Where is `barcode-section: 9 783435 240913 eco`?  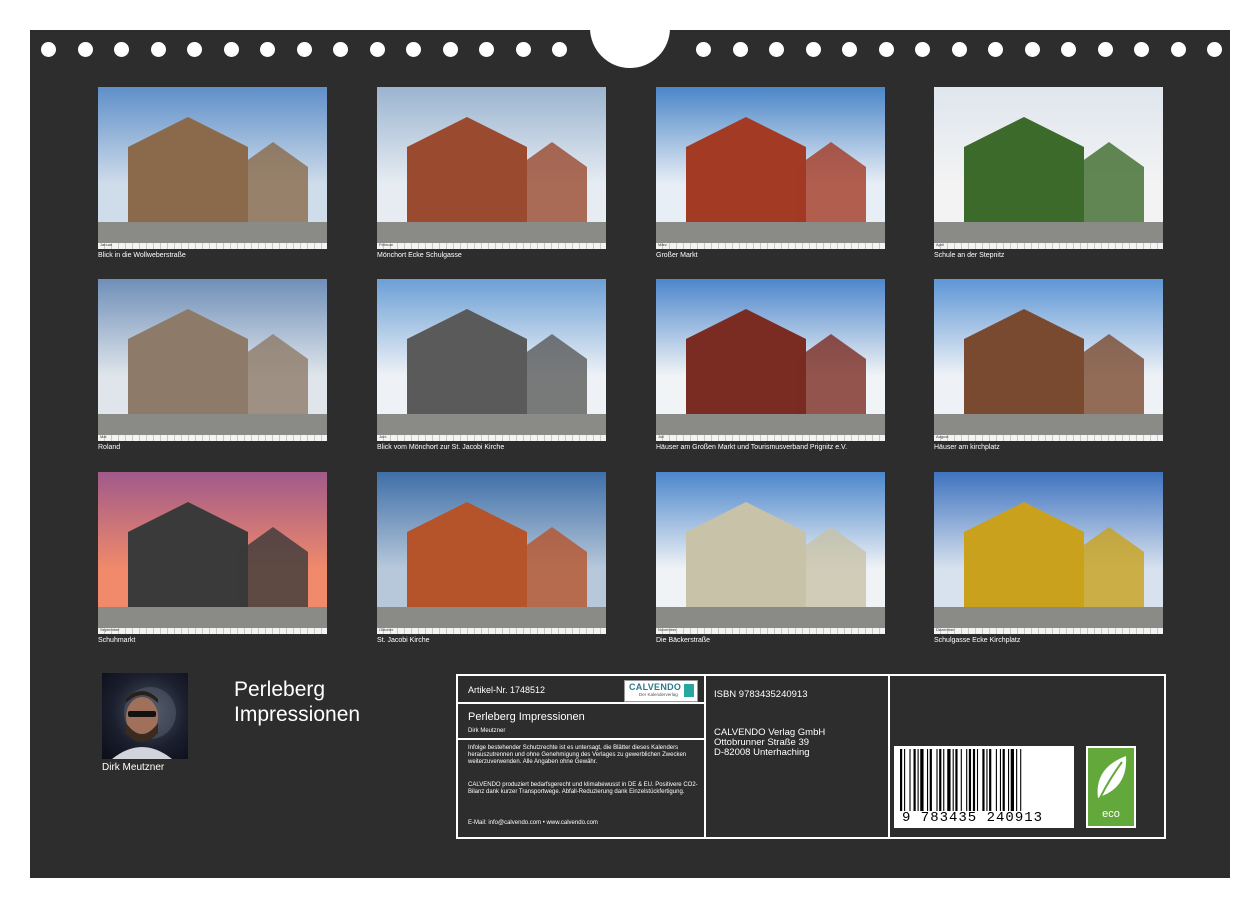 barcode-section: 9 783435 240913 eco is located at coordinates (1027, 756).